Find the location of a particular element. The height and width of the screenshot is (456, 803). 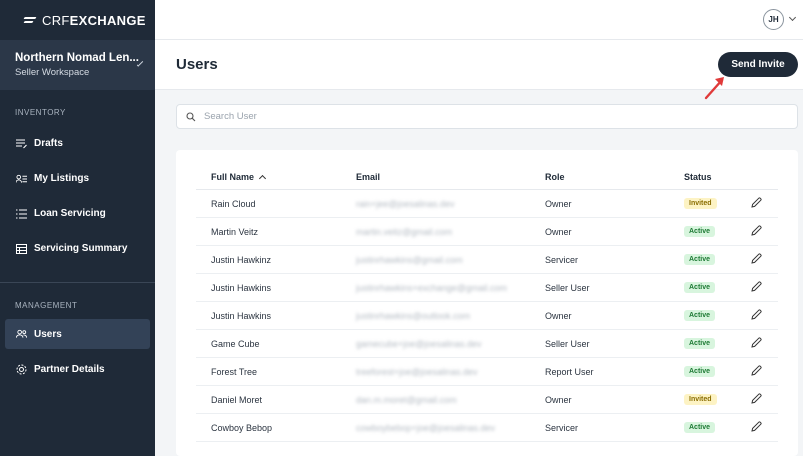

sidebar-item-label: Servicing Summary is located at coordinates (81, 248).